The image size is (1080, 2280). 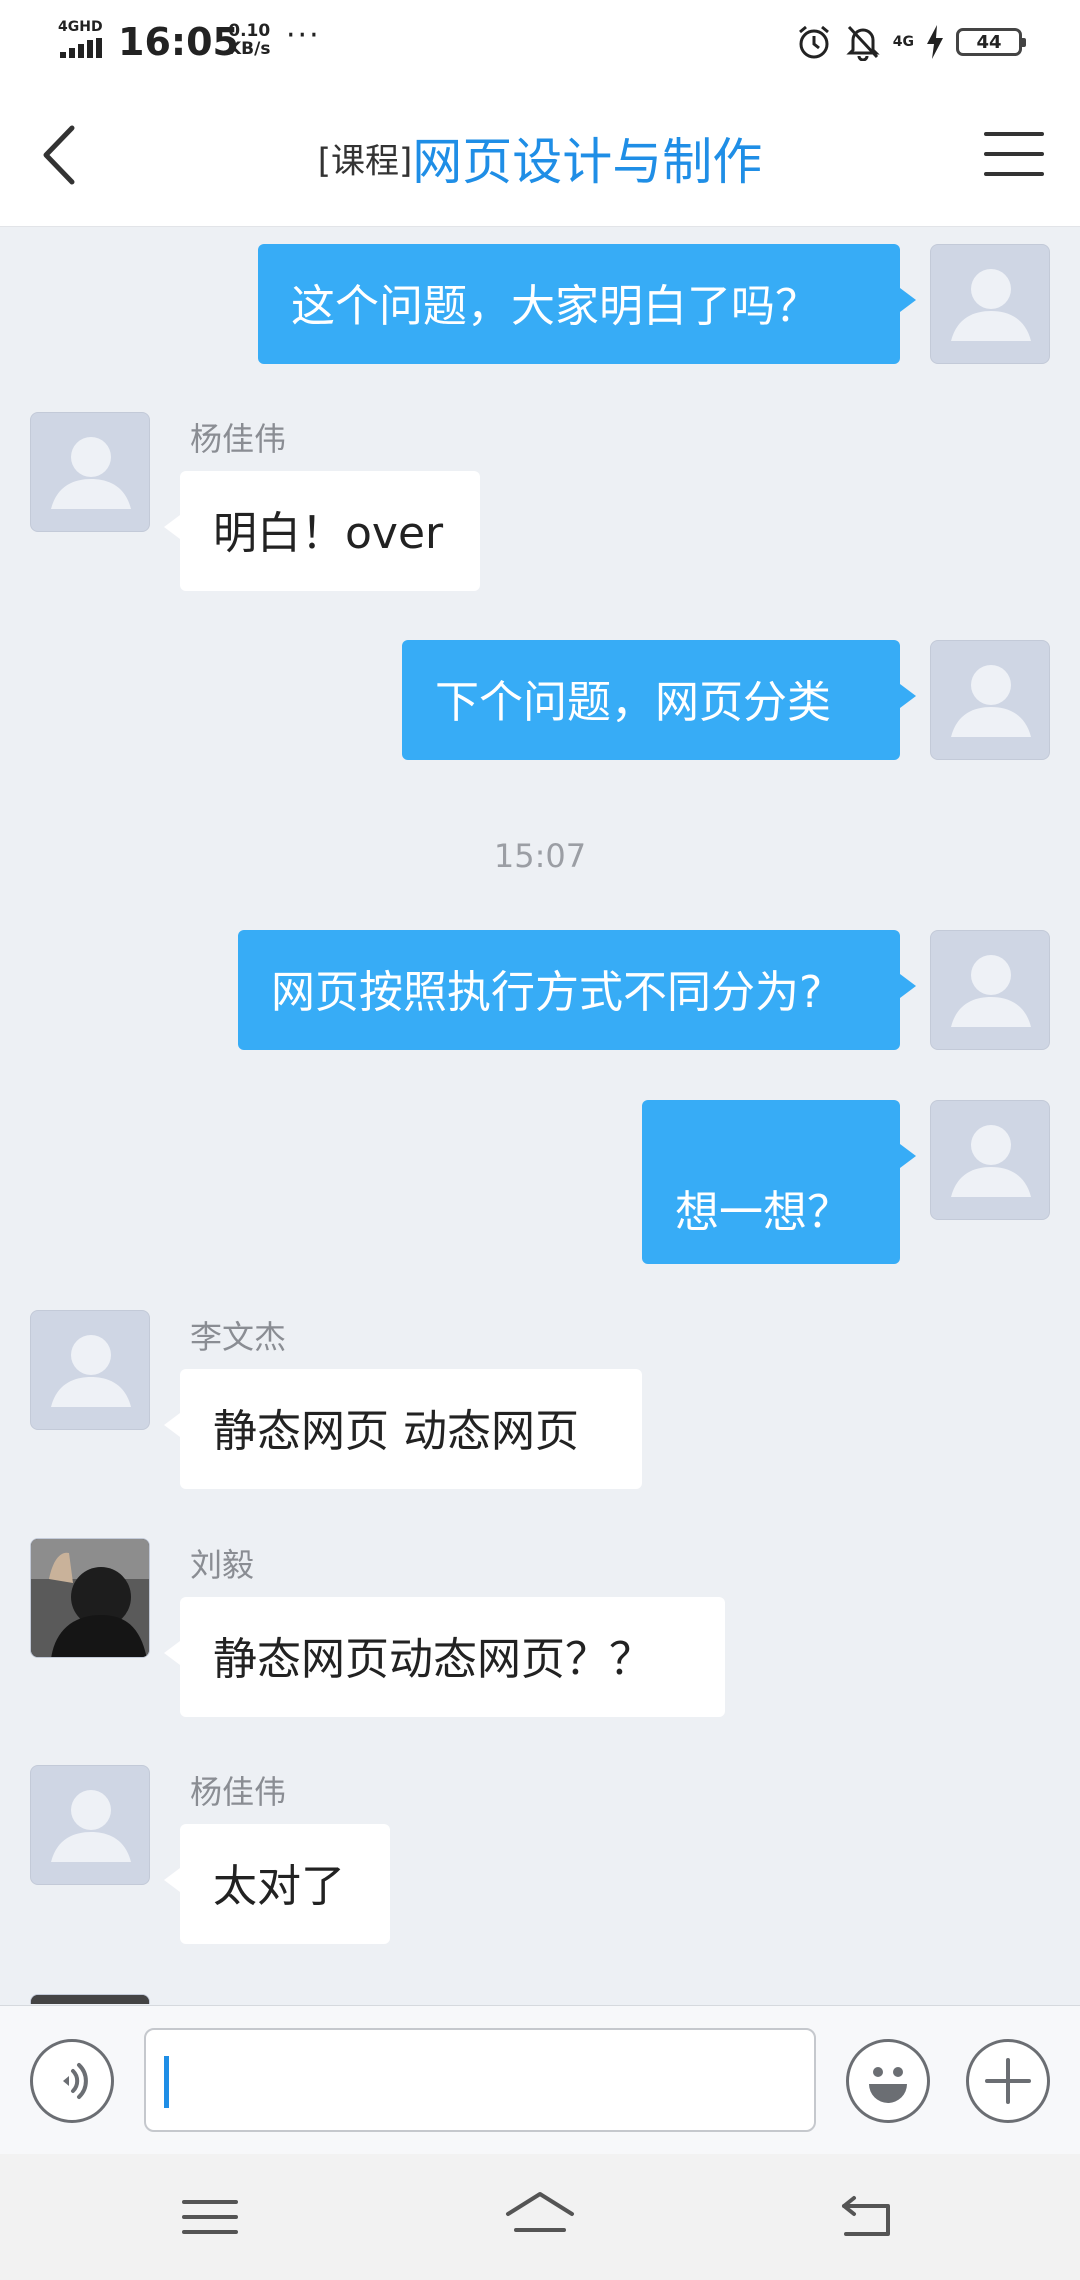 I want to click on menu-icon, so click(x=210, y=2217).